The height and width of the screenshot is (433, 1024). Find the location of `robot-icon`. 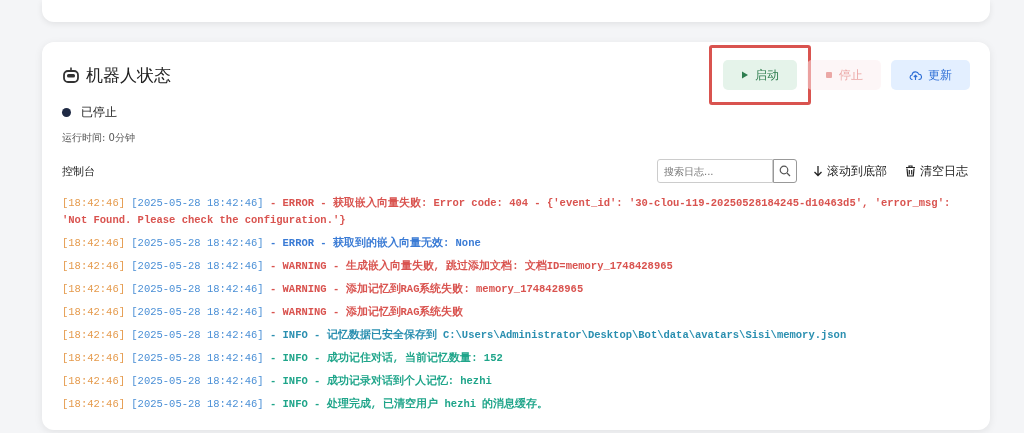

robot-icon is located at coordinates (71, 75).